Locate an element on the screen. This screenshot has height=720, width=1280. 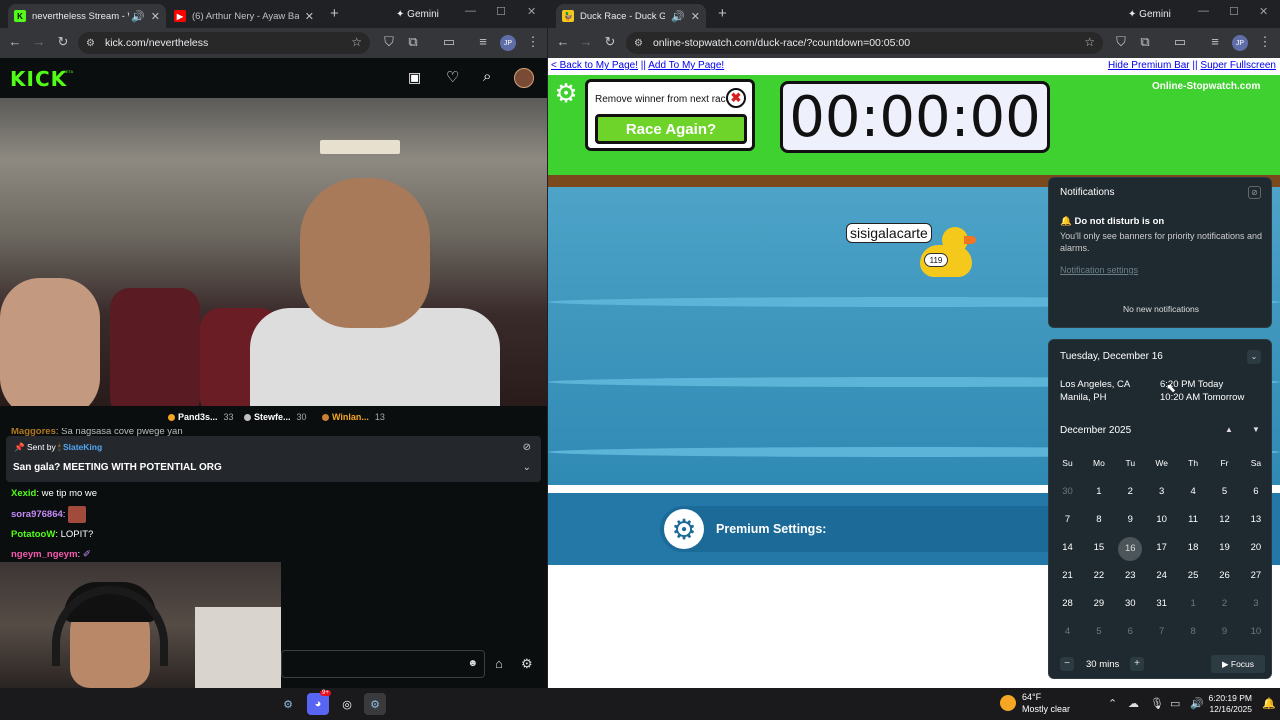
leader-3: Winlan... 13 is located at coordinates (353, 417).